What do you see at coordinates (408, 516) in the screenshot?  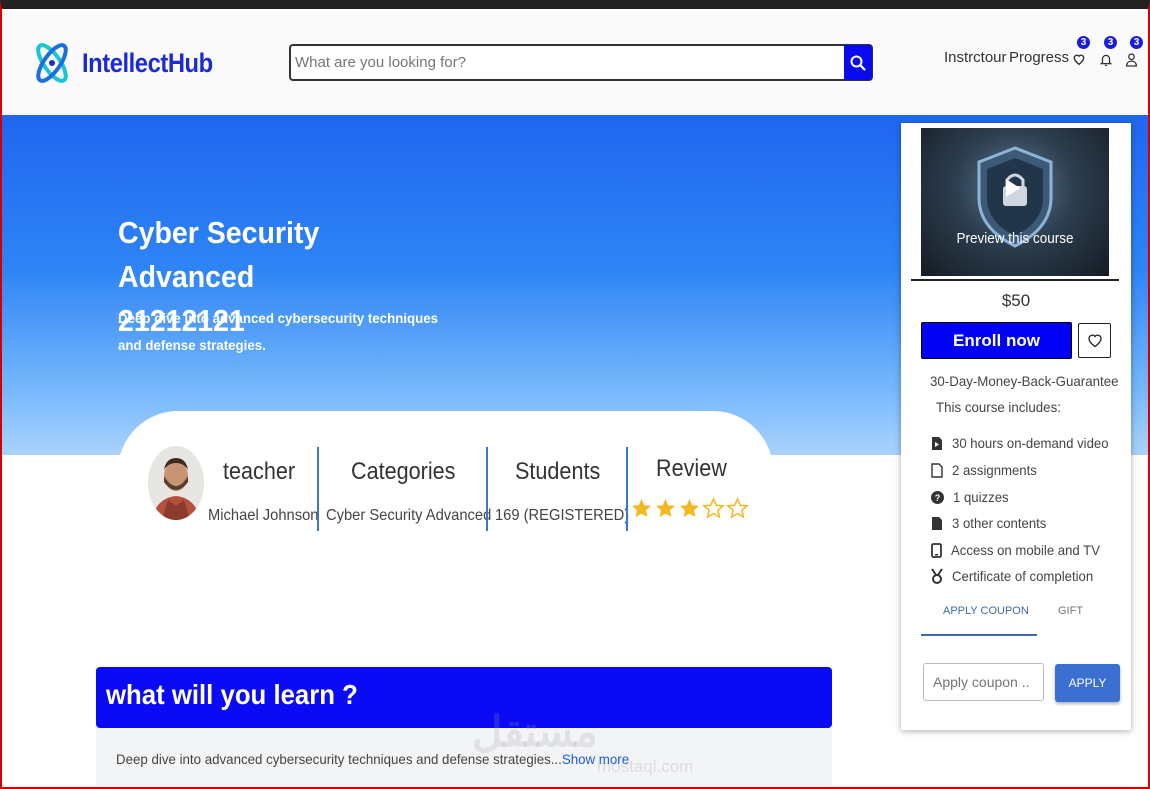 I see `category-name: Cyber Security Advanced` at bounding box center [408, 516].